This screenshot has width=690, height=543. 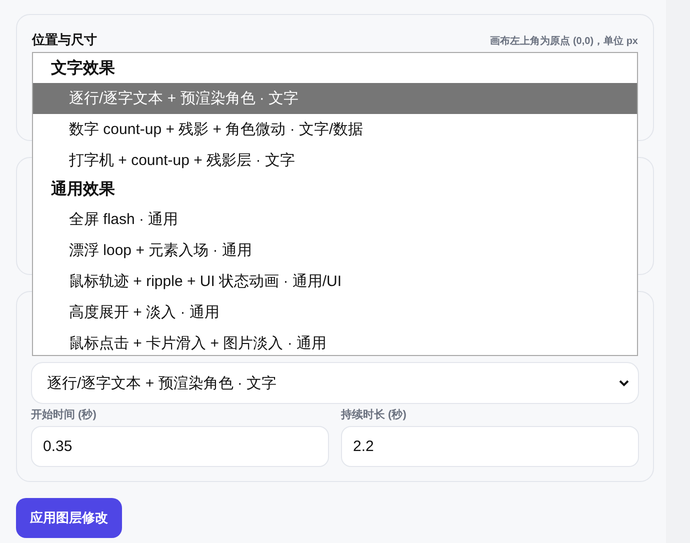 What do you see at coordinates (624, 383) in the screenshot?
I see `chevron-down-icon` at bounding box center [624, 383].